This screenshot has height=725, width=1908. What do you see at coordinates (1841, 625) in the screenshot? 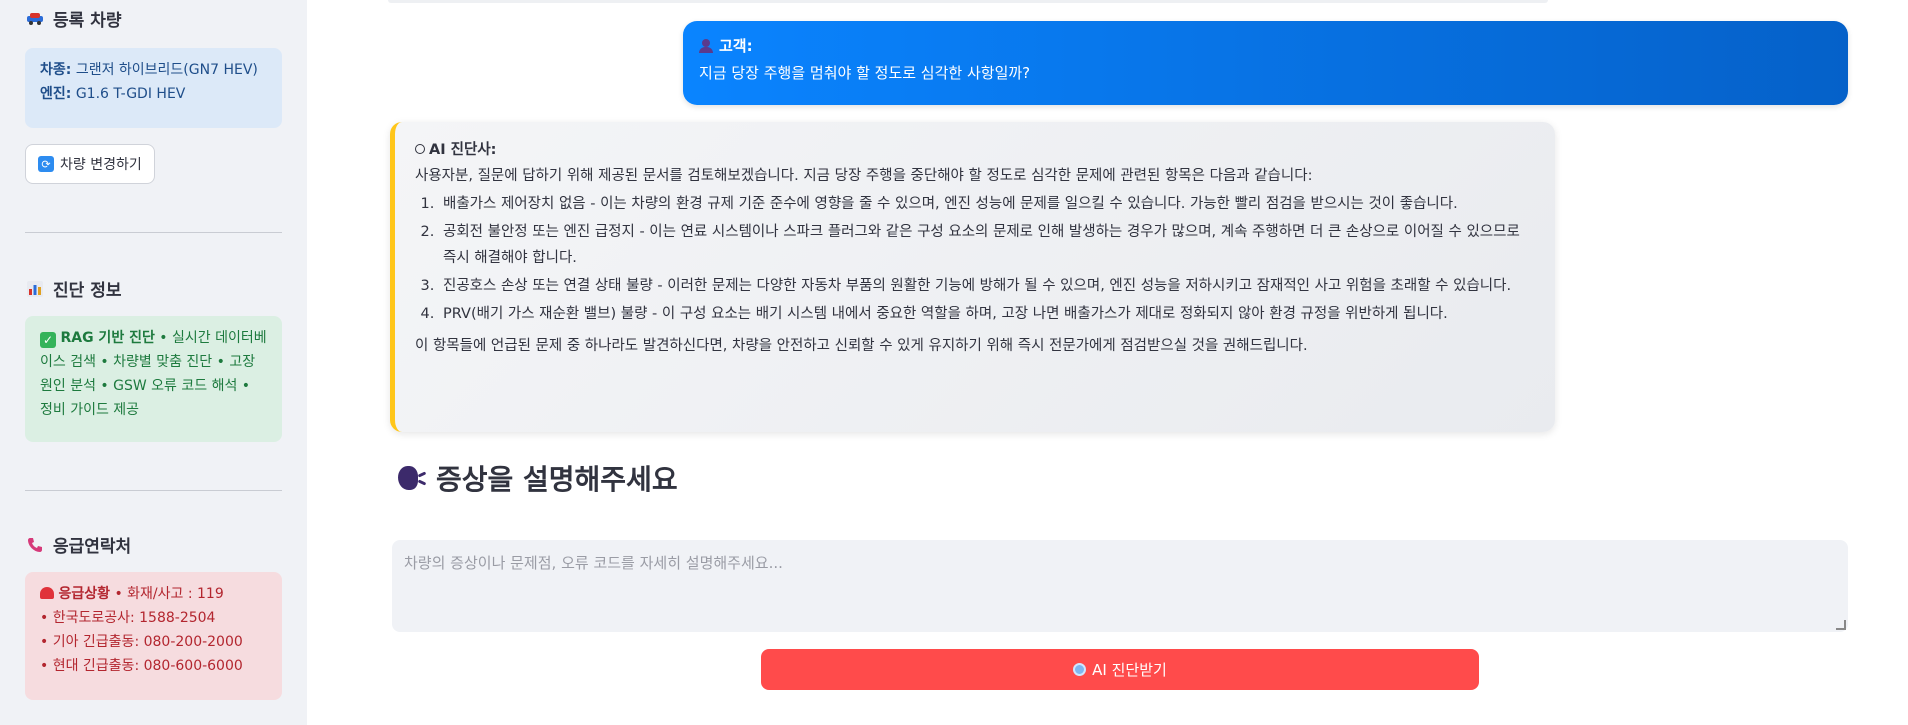
I see `resize-handle-icon` at bounding box center [1841, 625].